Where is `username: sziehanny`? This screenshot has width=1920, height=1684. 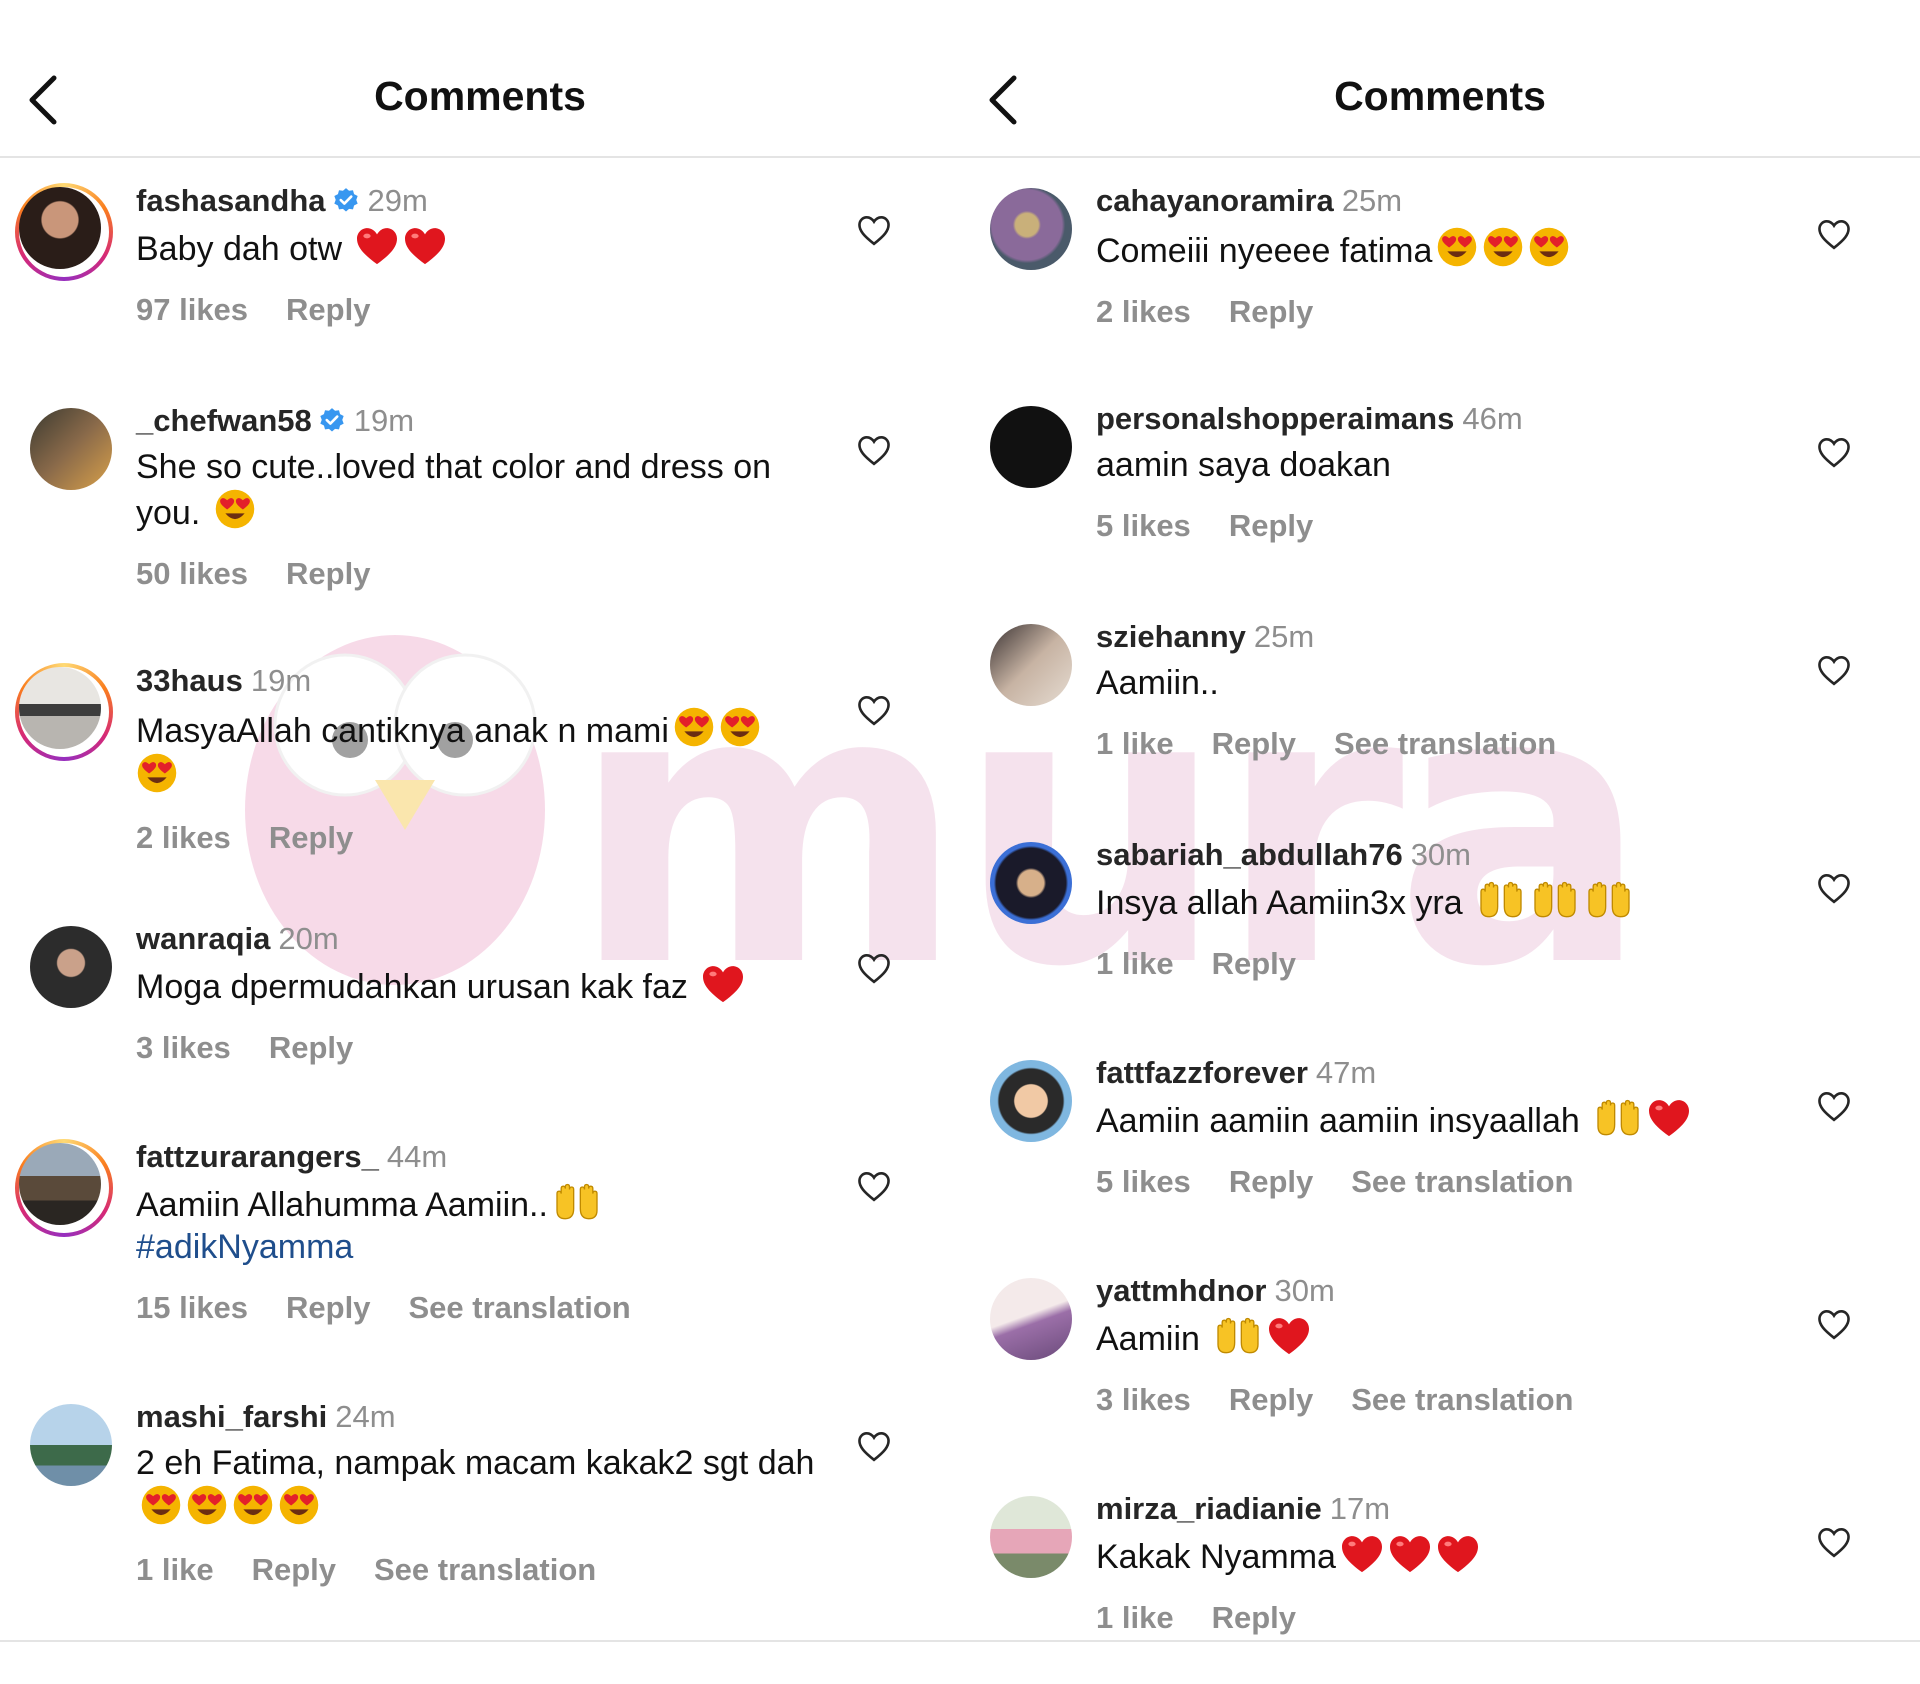 username: sziehanny is located at coordinates (1171, 636).